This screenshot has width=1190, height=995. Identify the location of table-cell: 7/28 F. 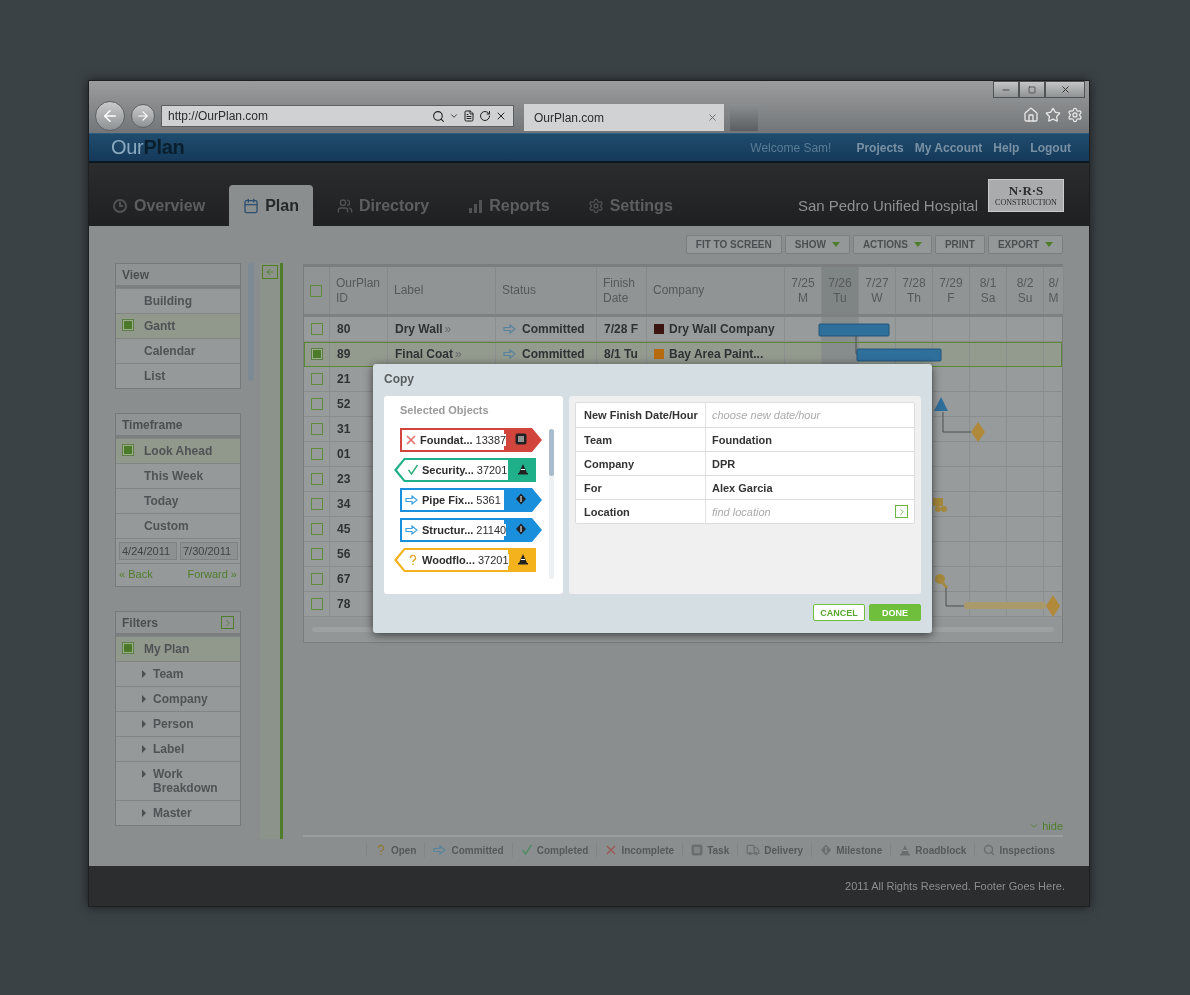
(621, 329).